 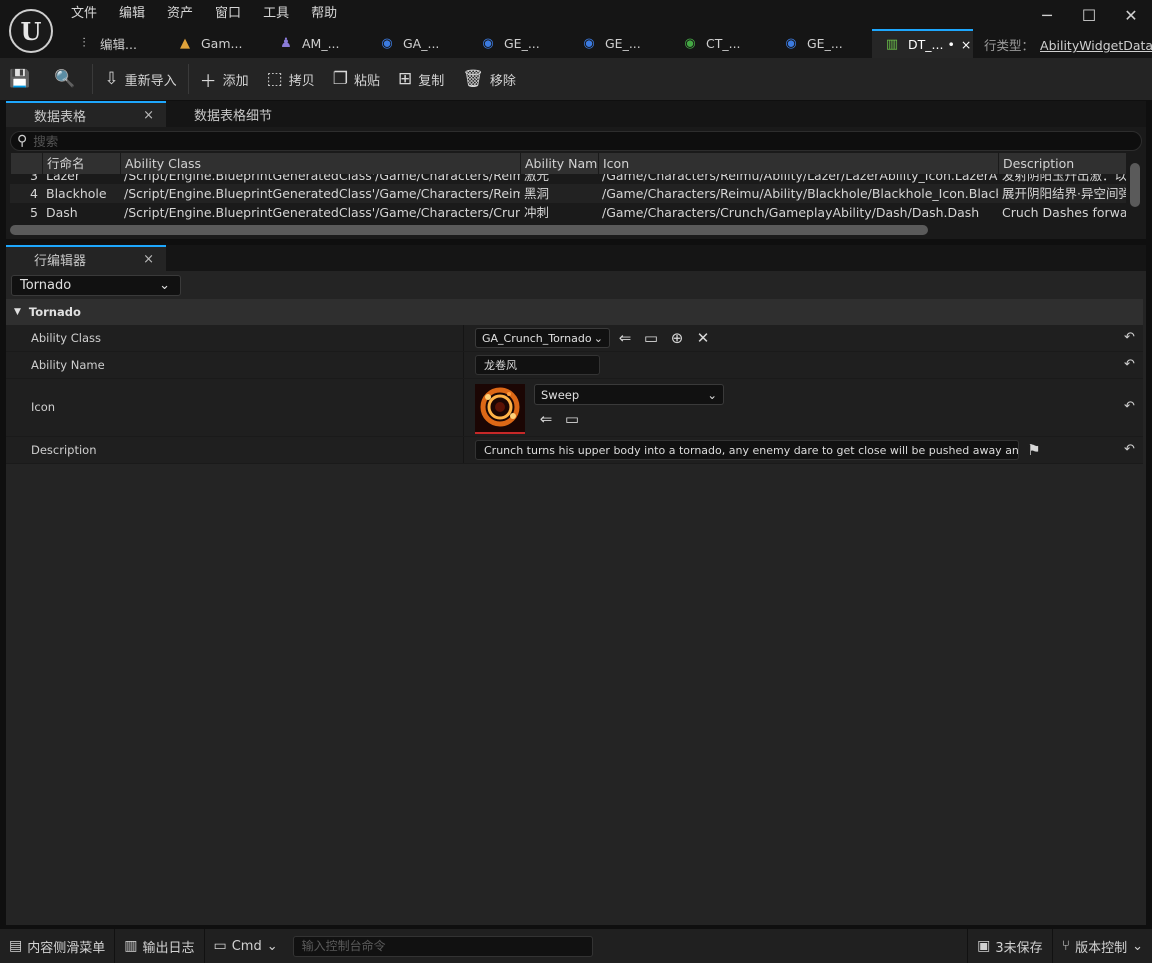 What do you see at coordinates (798, 163) in the screenshot?
I see `column-header-icon: Icon` at bounding box center [798, 163].